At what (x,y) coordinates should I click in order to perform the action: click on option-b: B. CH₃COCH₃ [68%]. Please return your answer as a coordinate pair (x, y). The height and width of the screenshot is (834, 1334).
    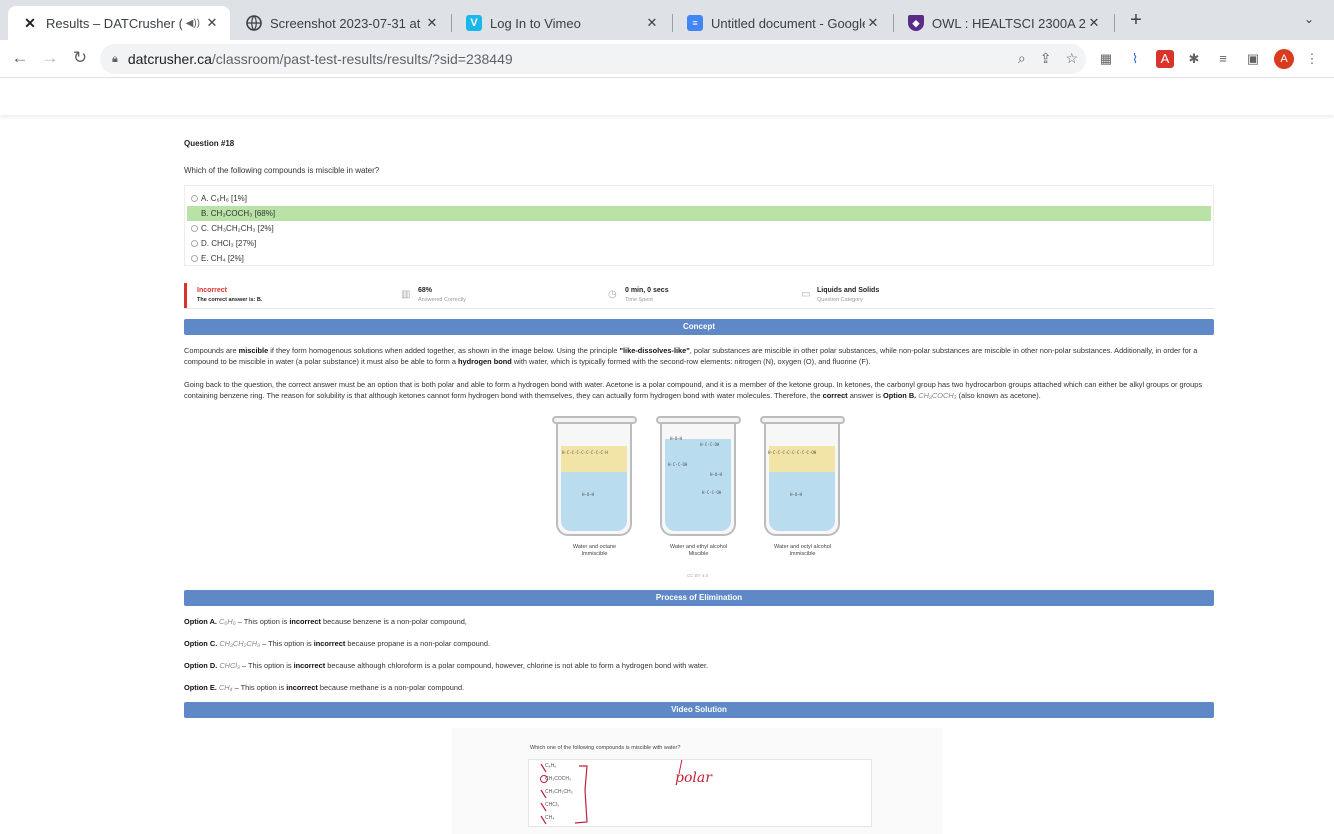
    Looking at the image, I should click on (699, 213).